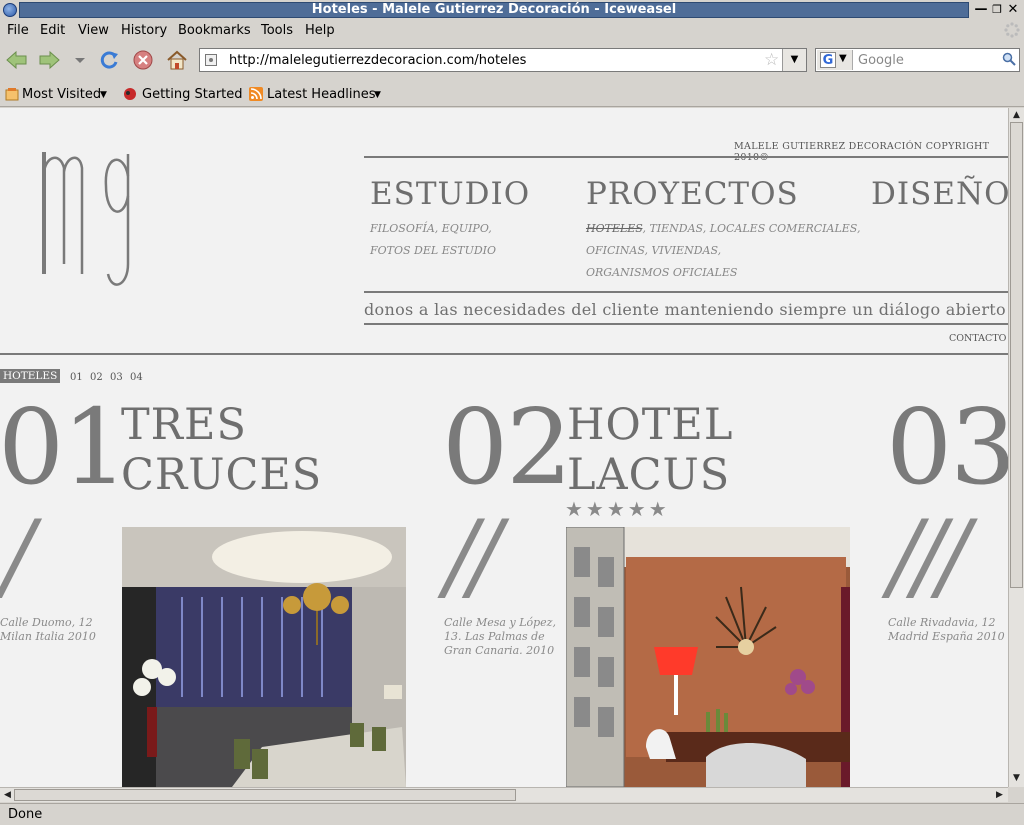 Image resolution: width=1024 pixels, height=825 pixels. I want to click on scroll-left-icon: ◀, so click(7, 795).